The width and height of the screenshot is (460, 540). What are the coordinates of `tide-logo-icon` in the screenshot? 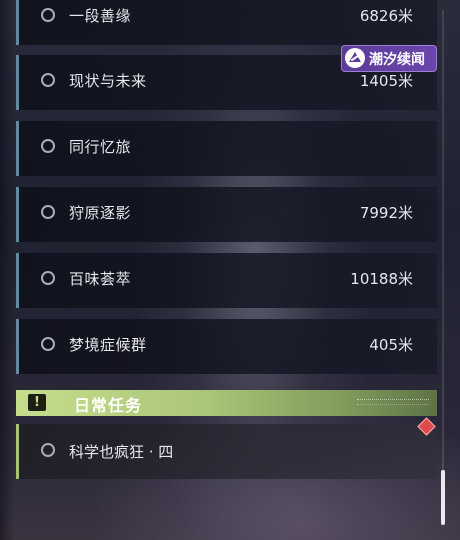 It's located at (355, 58).